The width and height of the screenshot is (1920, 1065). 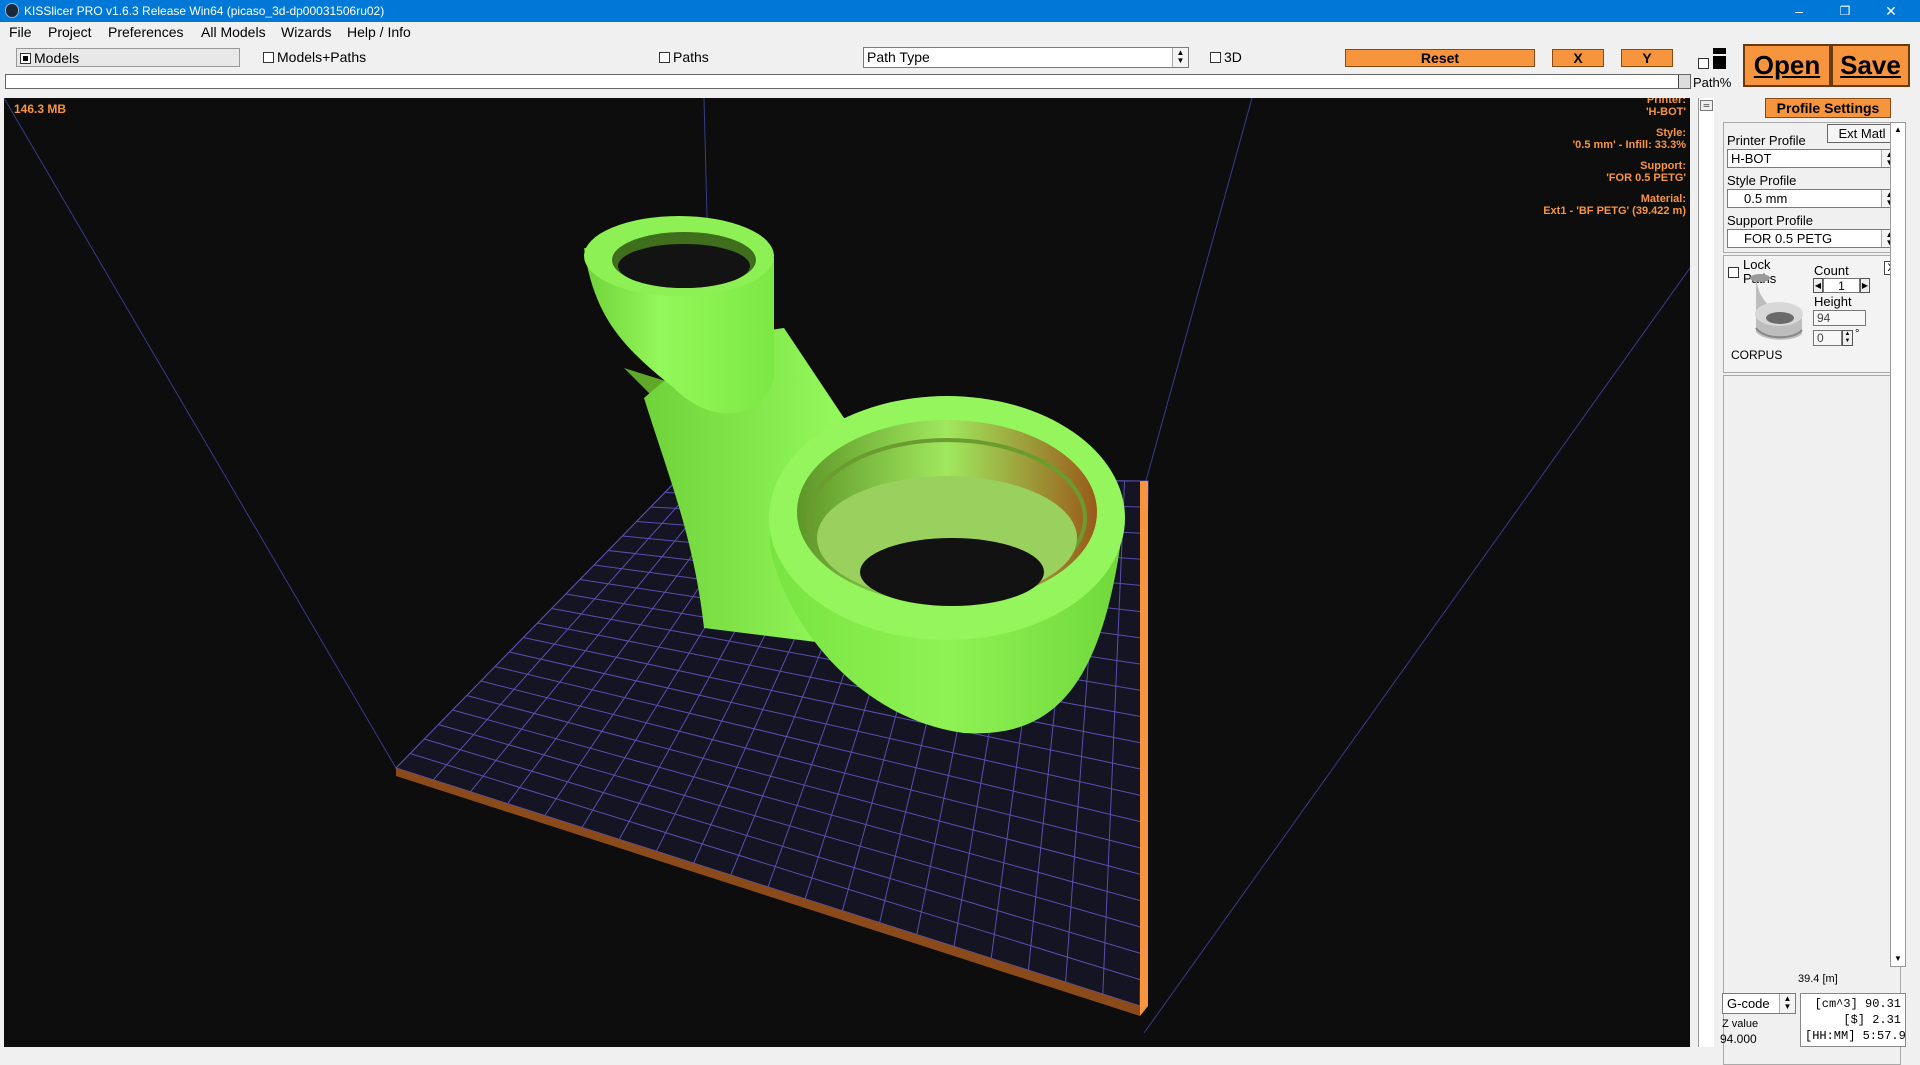 I want to click on minimize-button: –, so click(x=1799, y=11).